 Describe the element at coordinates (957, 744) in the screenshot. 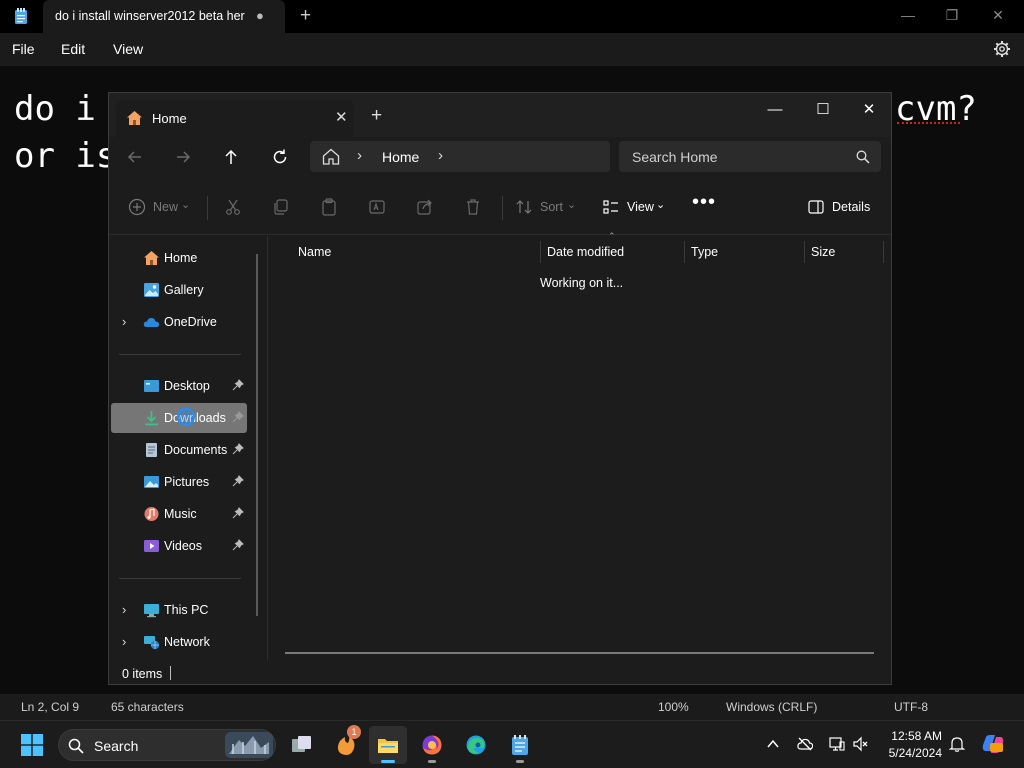

I see `notifications-bell-icon` at that location.